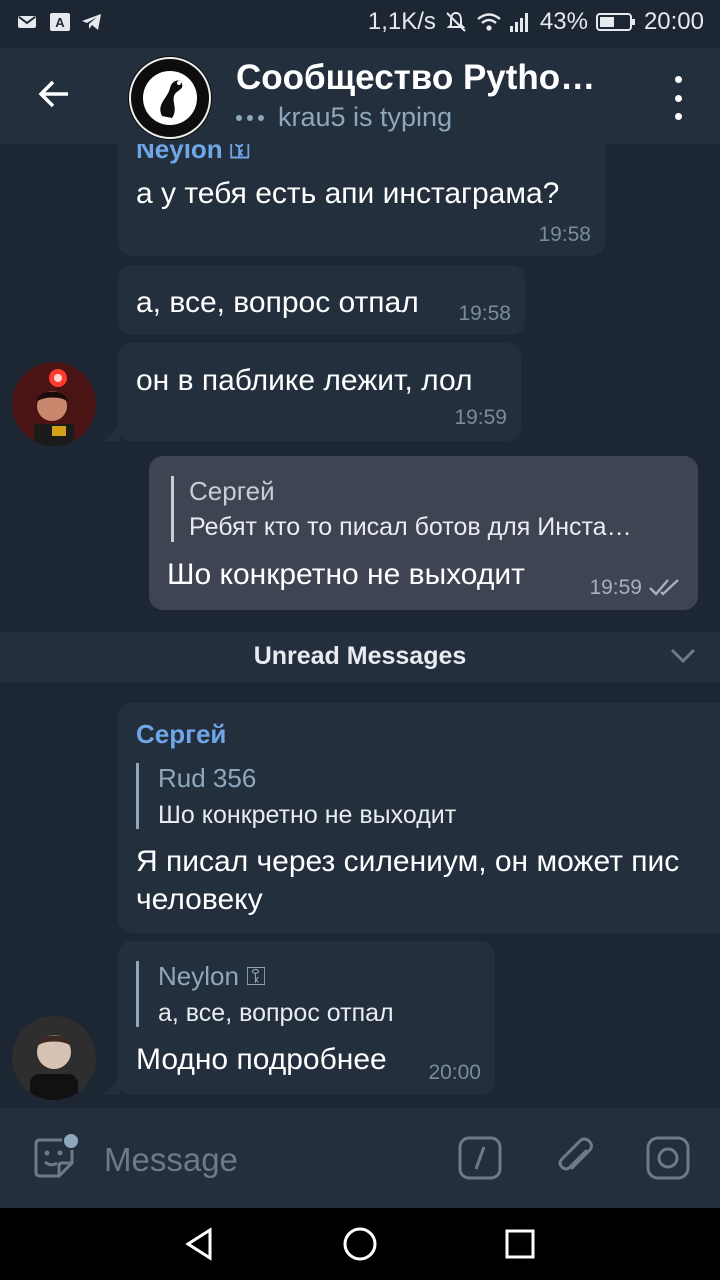  I want to click on unread-divider: Unread Messages, so click(360, 657).